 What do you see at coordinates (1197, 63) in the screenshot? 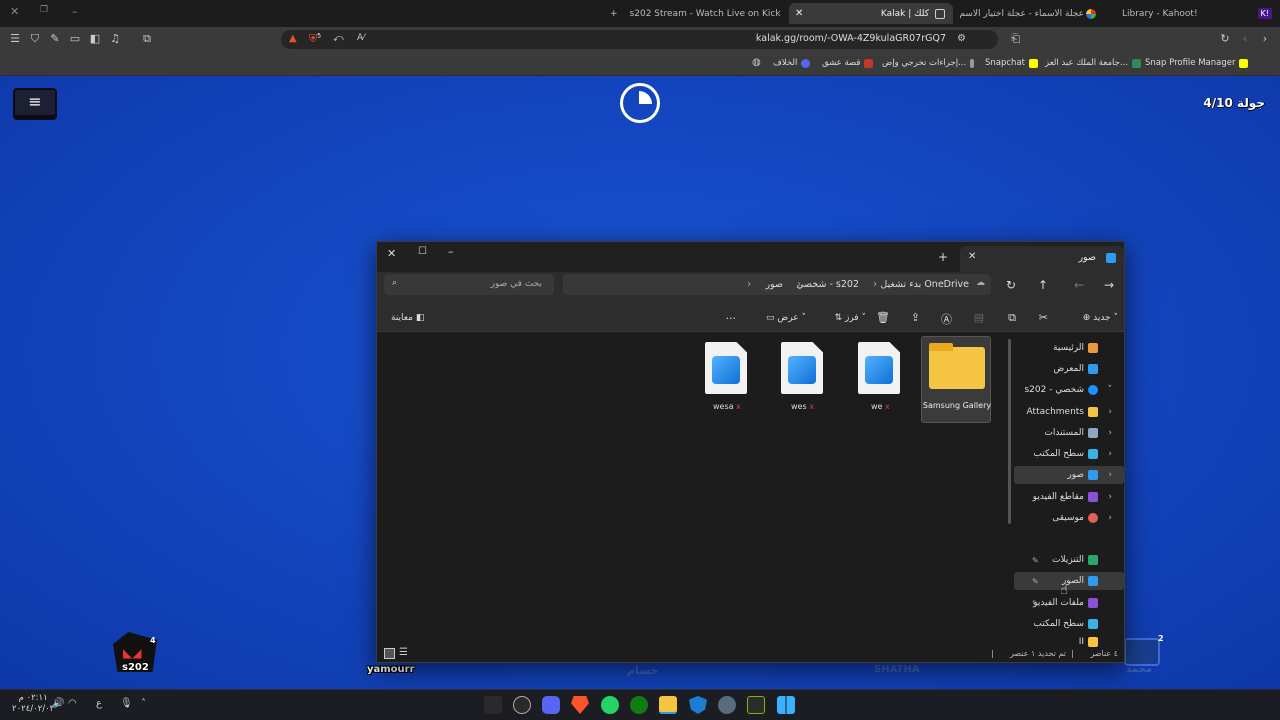
I see `bookmark-snap-profile-manager: Snap Profile Manager` at bounding box center [1197, 63].